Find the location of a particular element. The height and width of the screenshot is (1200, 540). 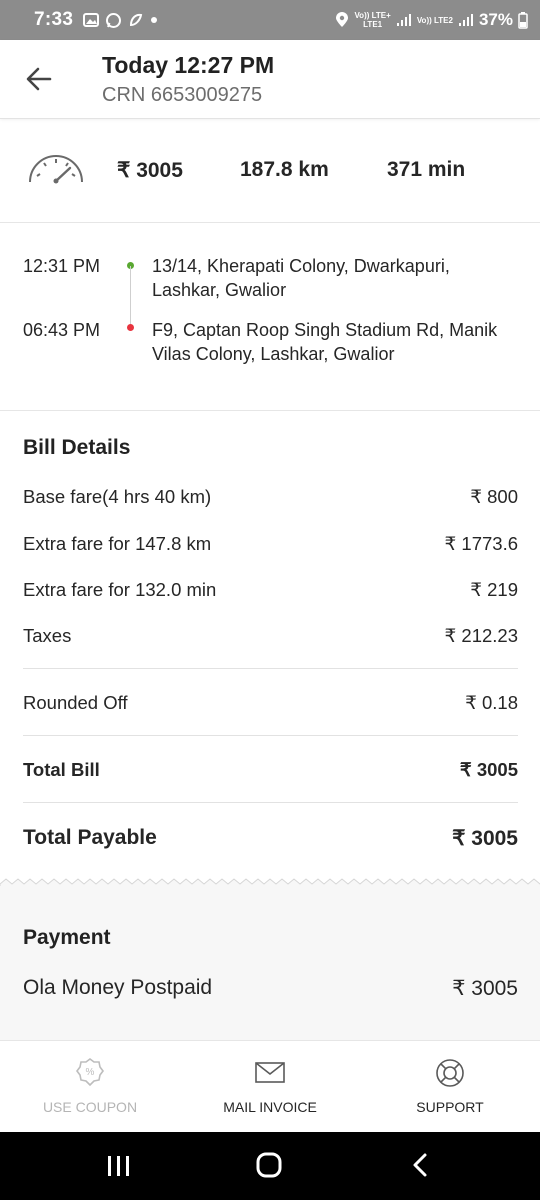

payment-amount: ₹ 3005 is located at coordinates (485, 988).